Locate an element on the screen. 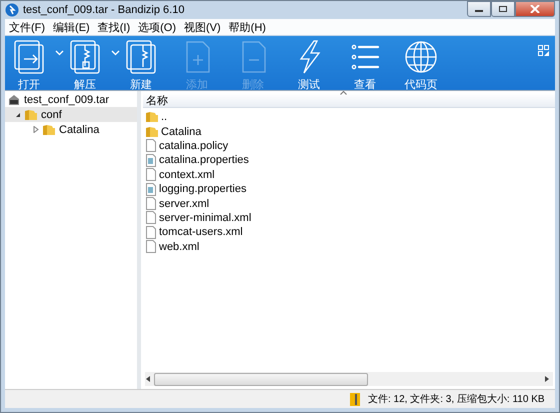 The image size is (560, 413). minimize-button is located at coordinates (479, 9).